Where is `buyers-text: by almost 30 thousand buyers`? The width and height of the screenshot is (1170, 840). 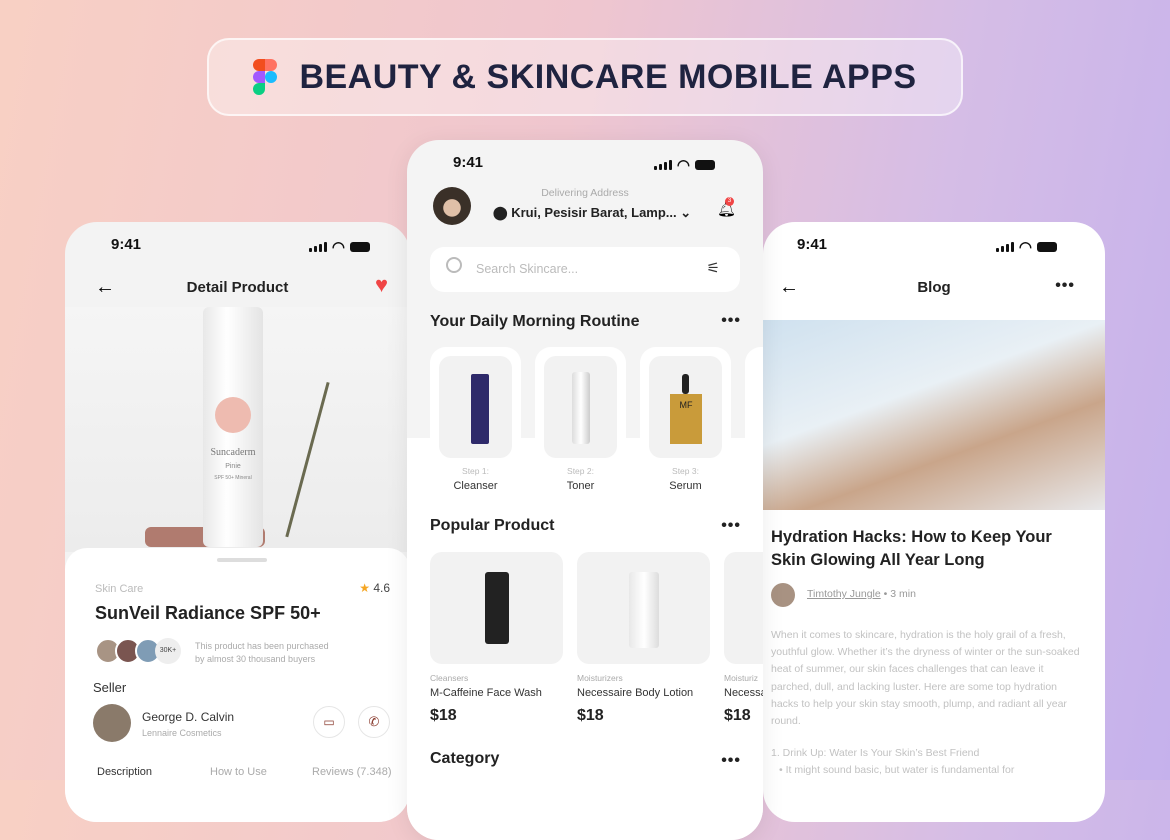 buyers-text: by almost 30 thousand buyers is located at coordinates (255, 659).